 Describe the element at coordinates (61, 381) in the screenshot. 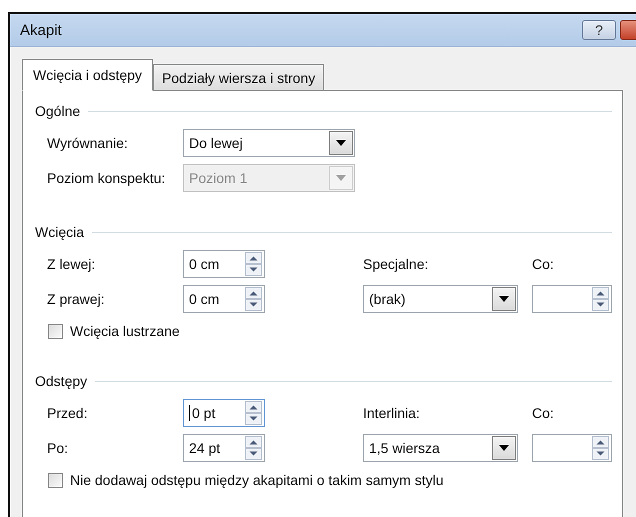

I see `section-heading: Odstępy` at that location.